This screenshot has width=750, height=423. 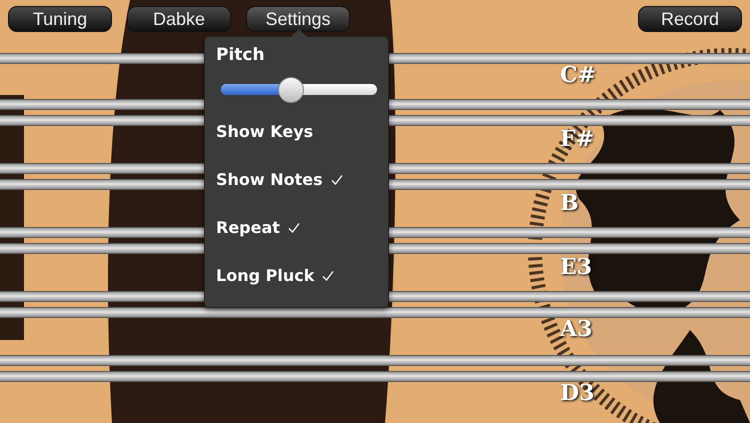 I want to click on settings-option: Long Pluck, so click(x=296, y=276).